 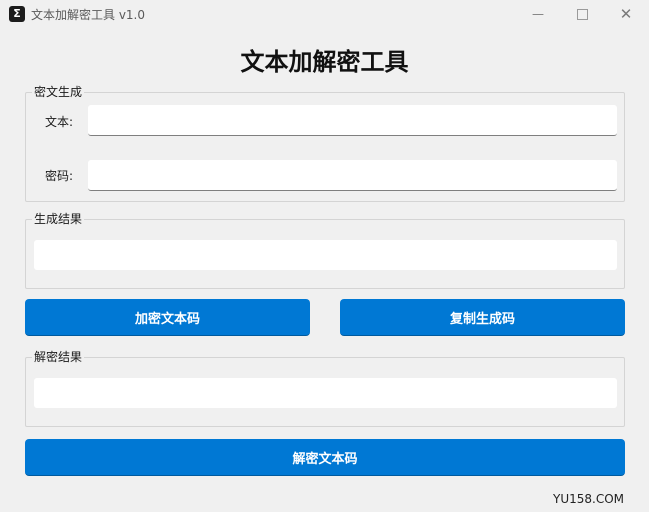 I want to click on minimize-button: —, so click(x=538, y=14).